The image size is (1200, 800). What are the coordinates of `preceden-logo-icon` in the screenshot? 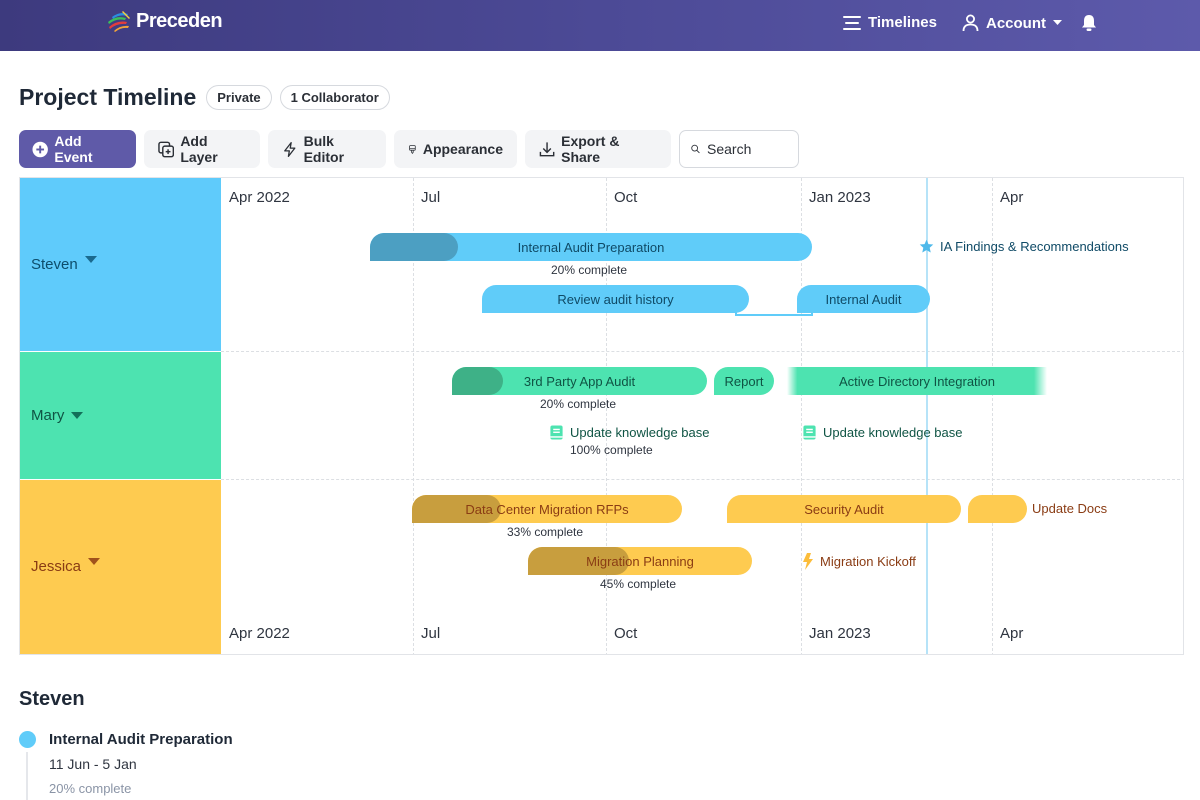 It's located at (119, 21).